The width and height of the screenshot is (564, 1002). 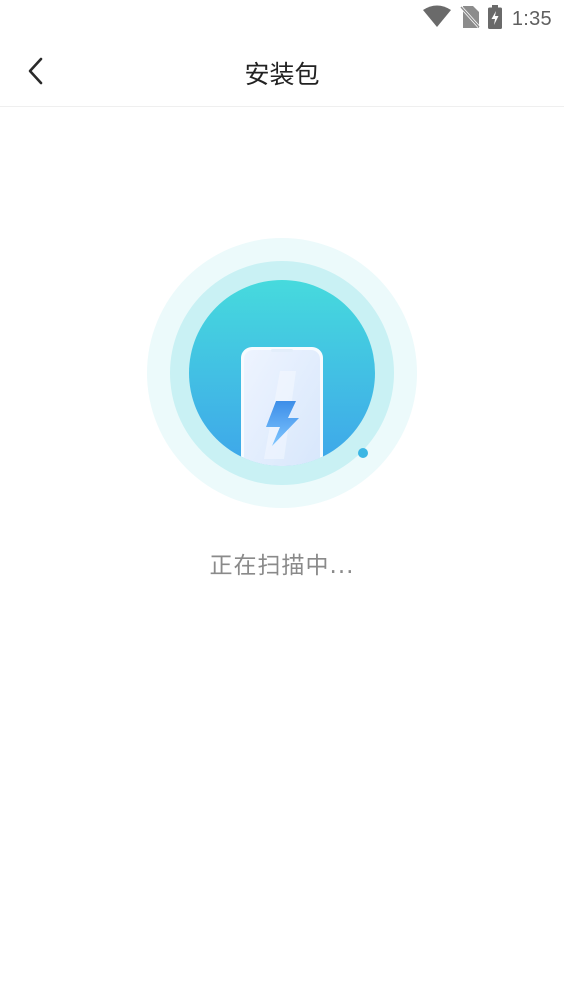 I want to click on no-sim-icon, so click(x=469, y=19).